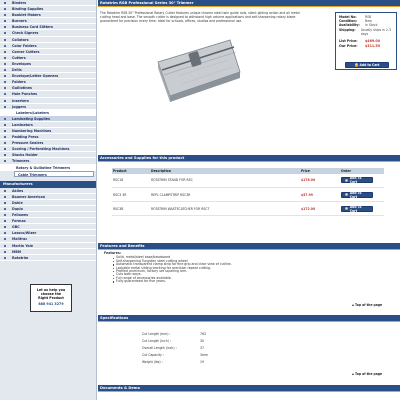 Image resolution: width=400 pixels, height=400 pixels. I want to click on specification-key: Cut Capacity :, so click(153, 355).